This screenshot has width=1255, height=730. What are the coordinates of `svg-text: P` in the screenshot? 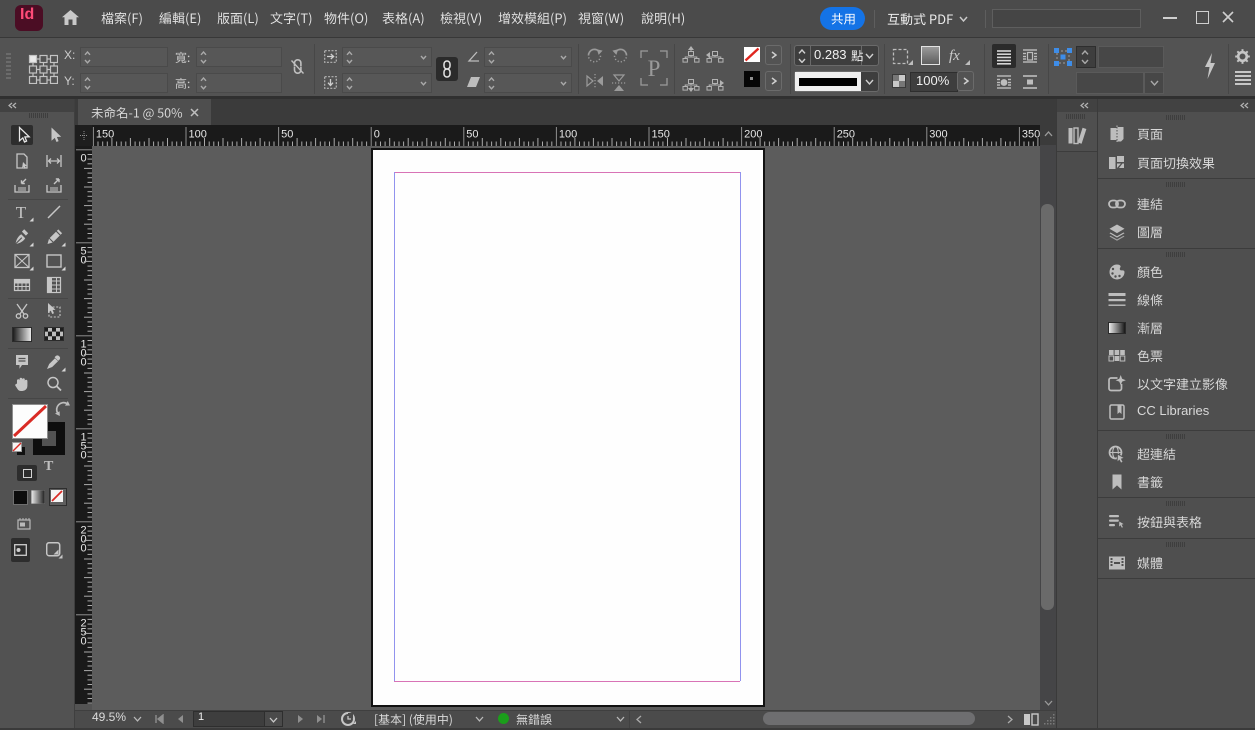 It's located at (654, 68).